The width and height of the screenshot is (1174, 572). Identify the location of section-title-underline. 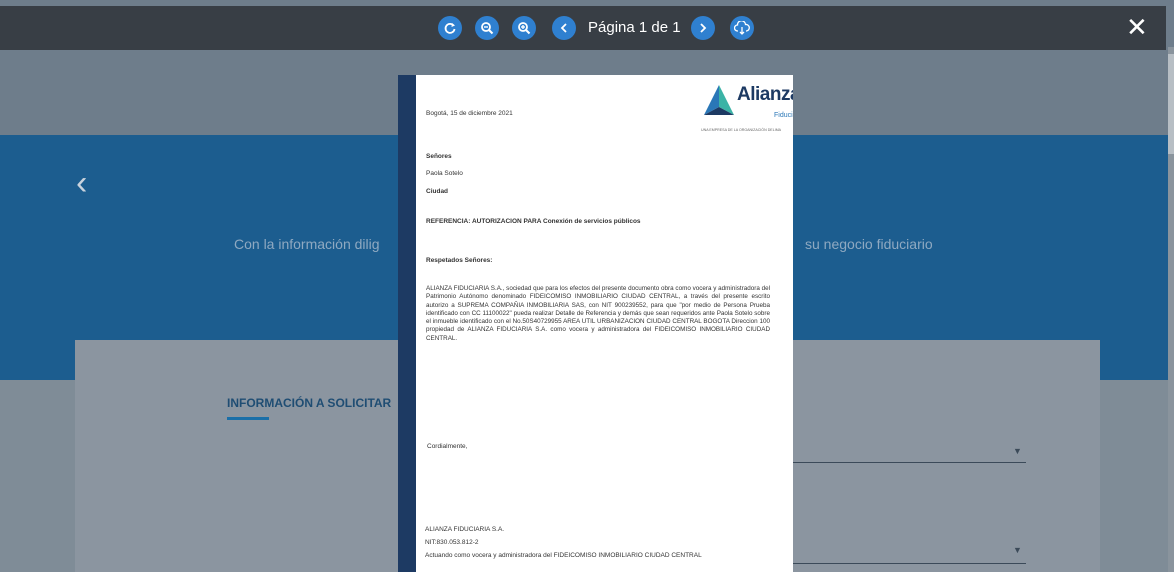
(248, 418).